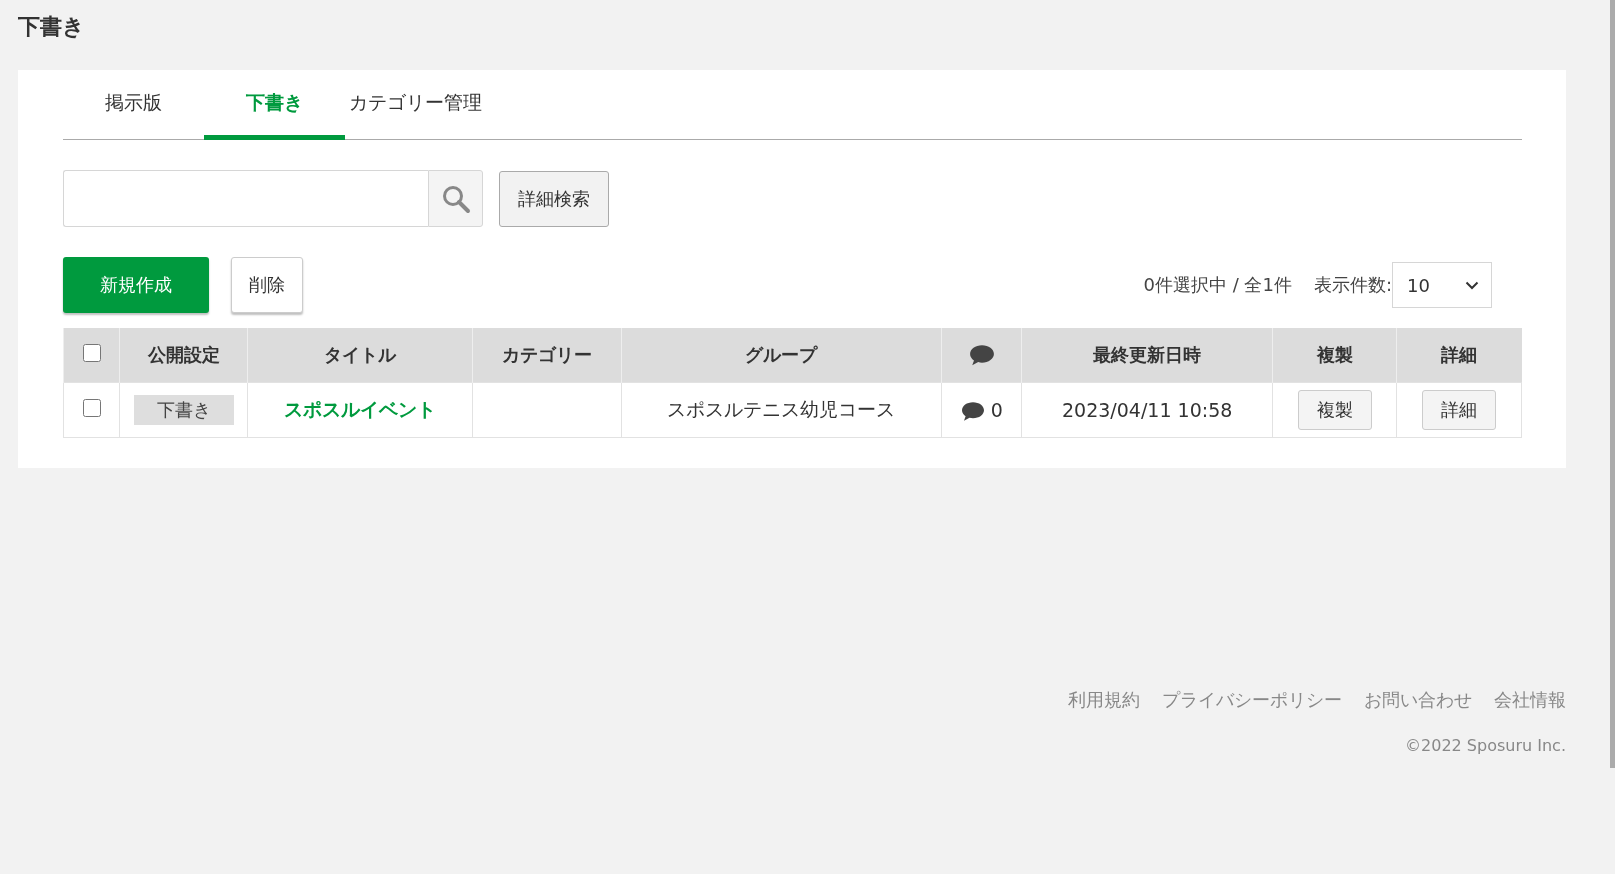 This screenshot has width=1615, height=874. Describe the element at coordinates (1459, 354) in the screenshot. I see `column-header: 詳細` at that location.